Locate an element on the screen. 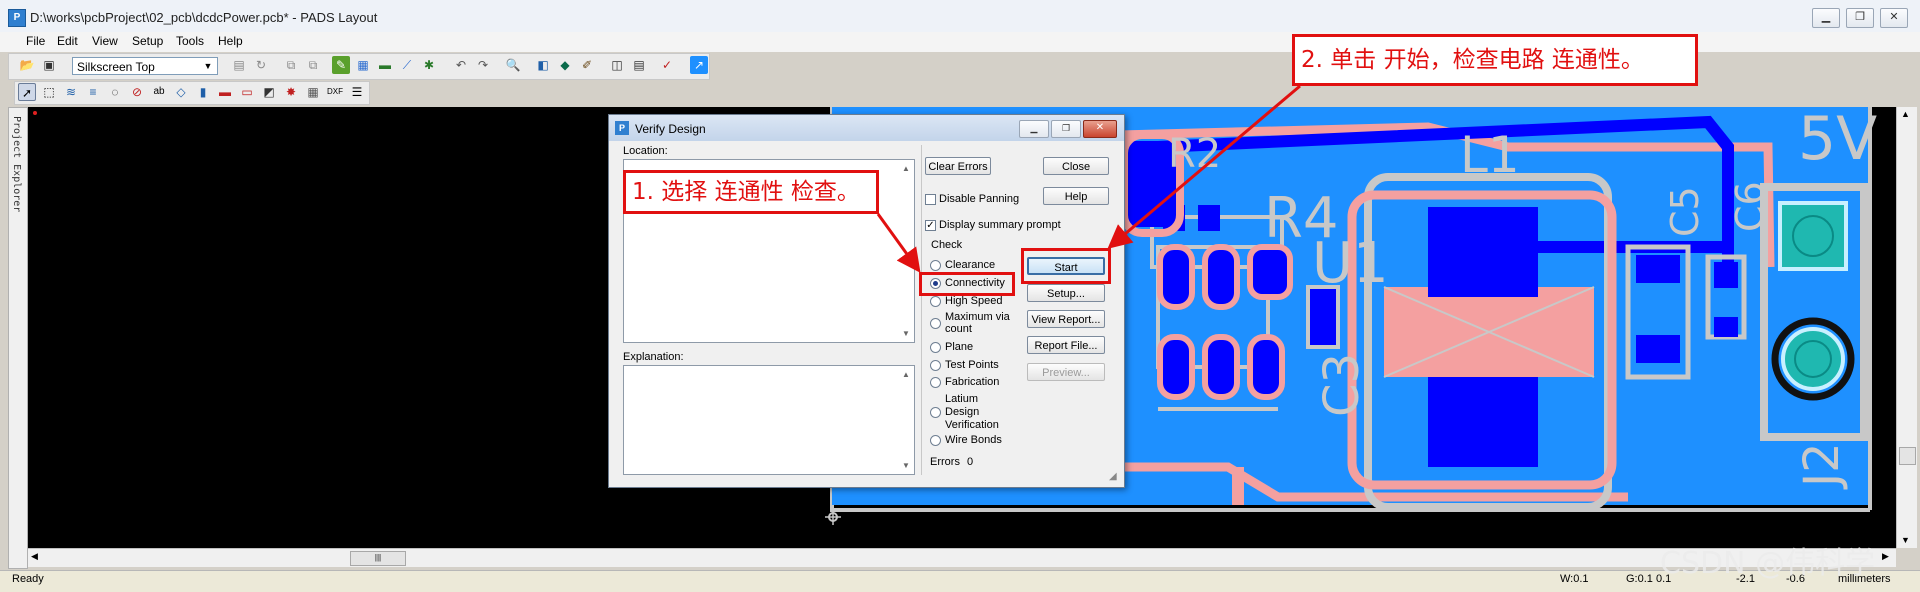 This screenshot has width=1920, height=592. annotation-arrows is located at coordinates (1088, 178).